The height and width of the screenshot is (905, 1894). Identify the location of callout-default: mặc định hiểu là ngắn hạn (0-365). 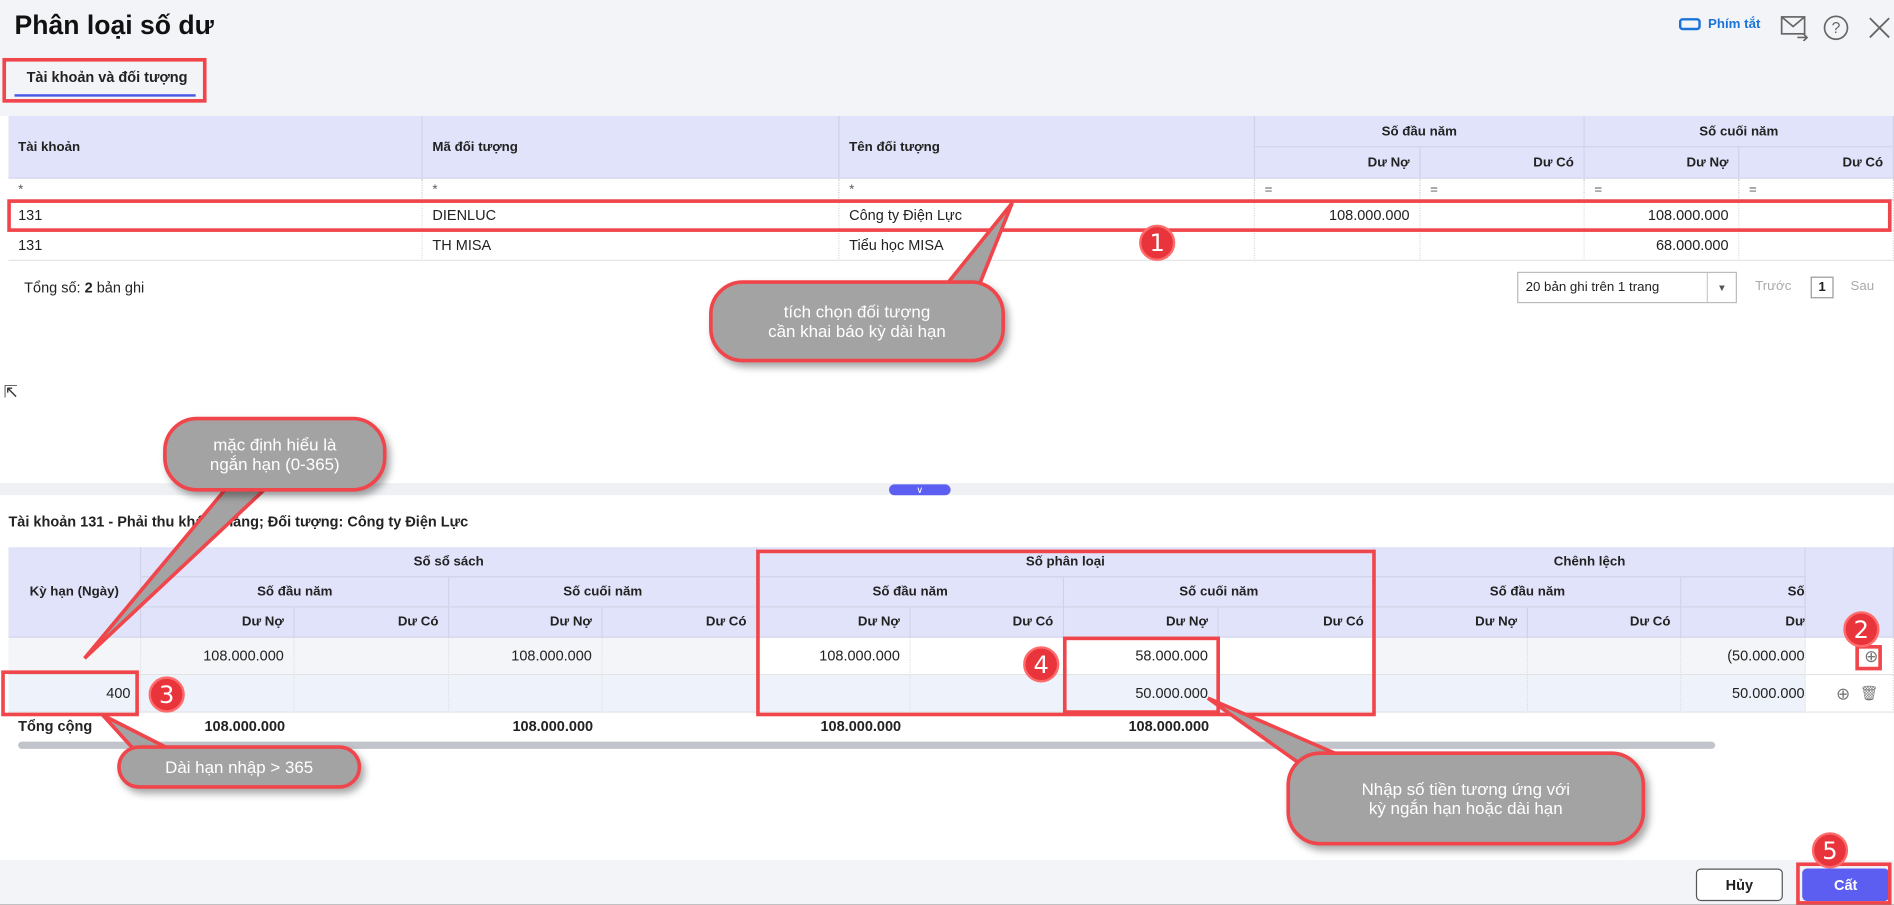
(275, 454).